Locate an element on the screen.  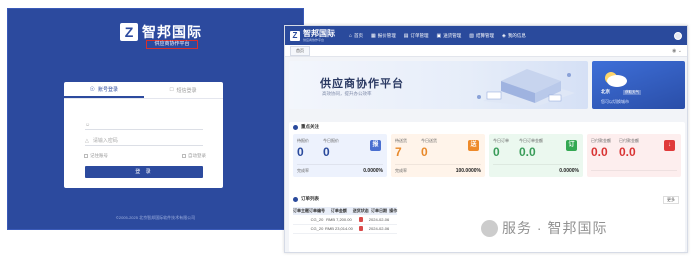
login-button: 登 录 is located at coordinates (144, 172).